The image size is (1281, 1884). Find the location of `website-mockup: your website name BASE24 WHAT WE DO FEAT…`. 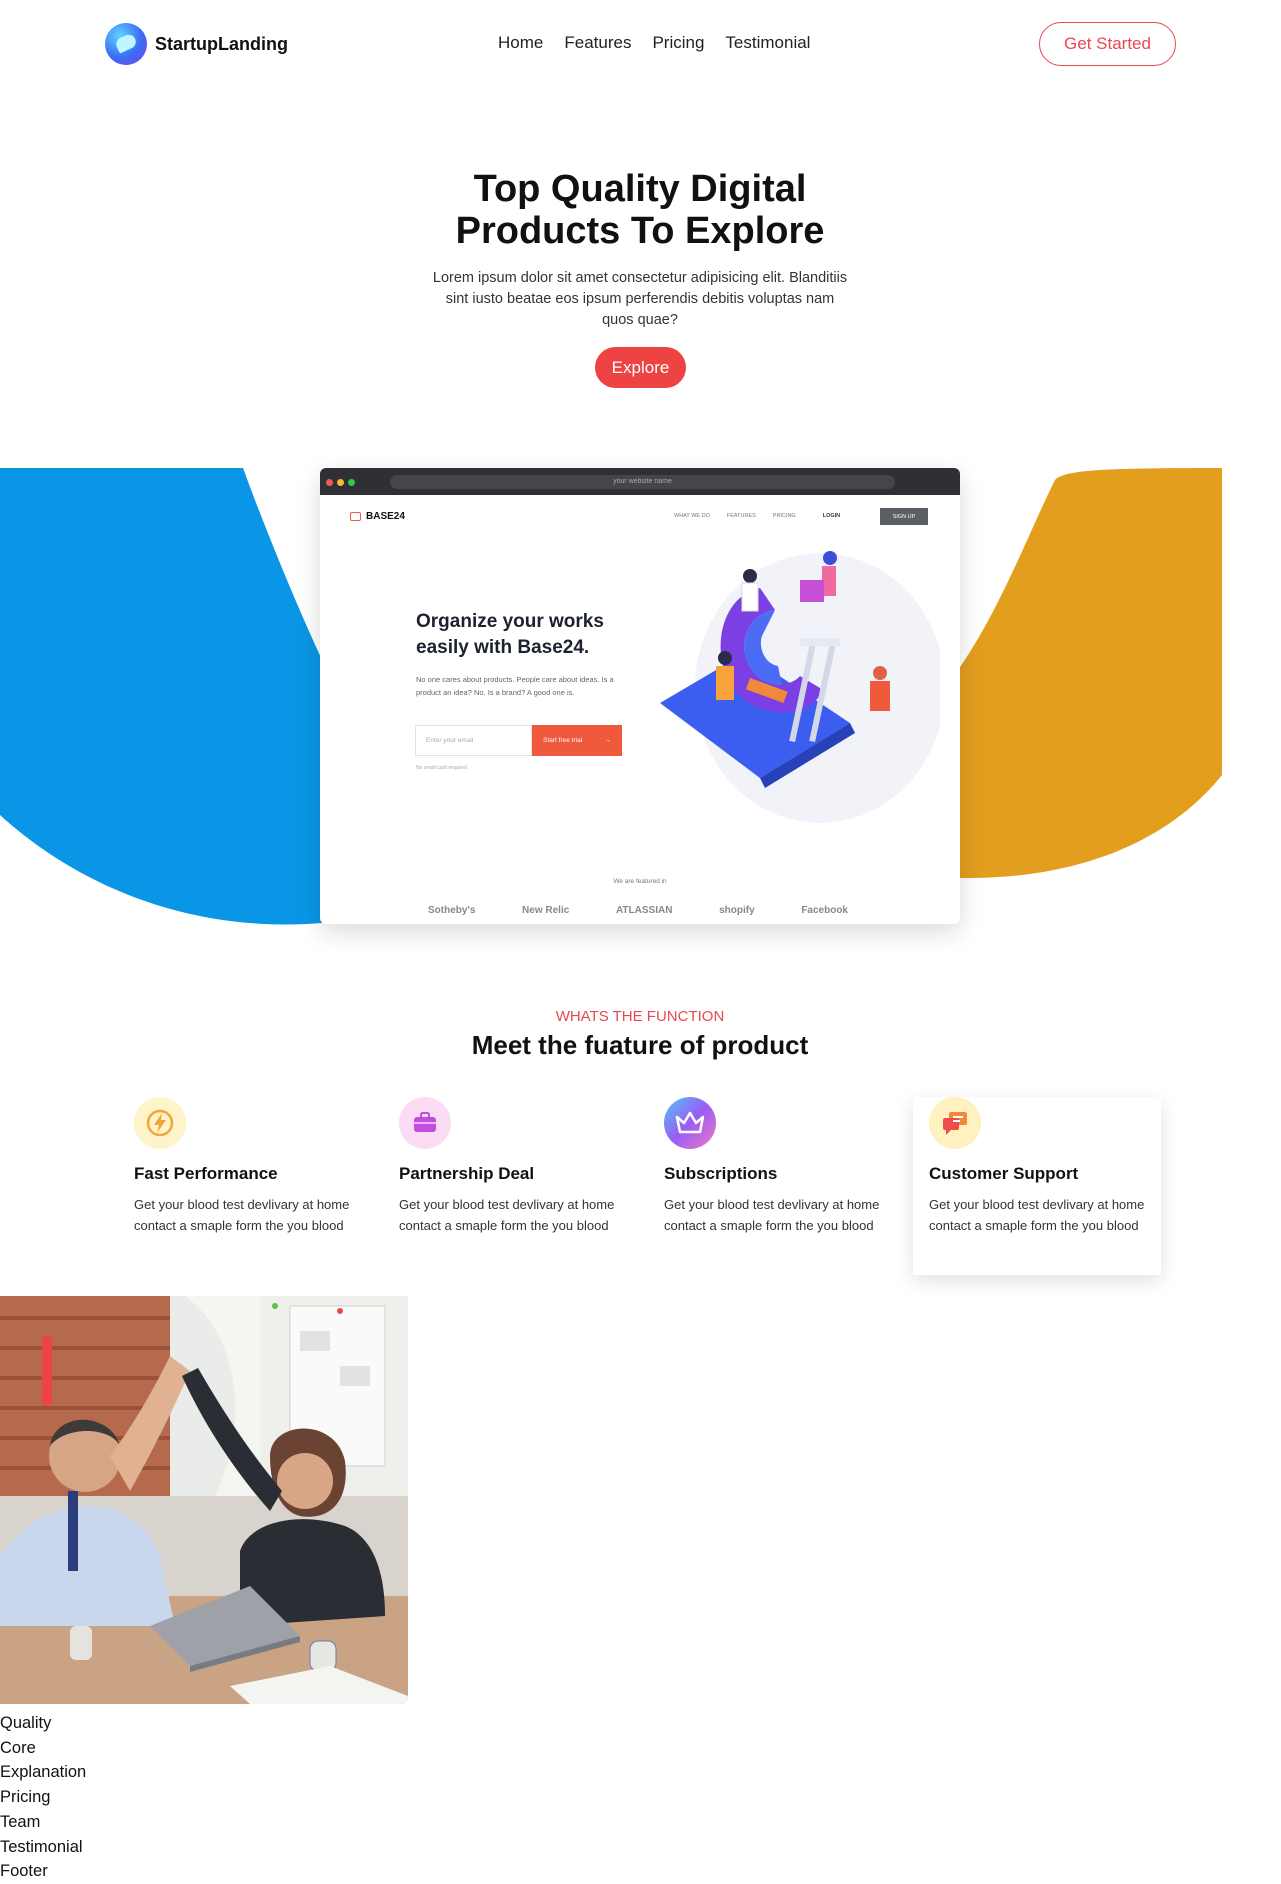

website-mockup: your website name BASE24 WHAT WE DO FEAT… is located at coordinates (640, 696).